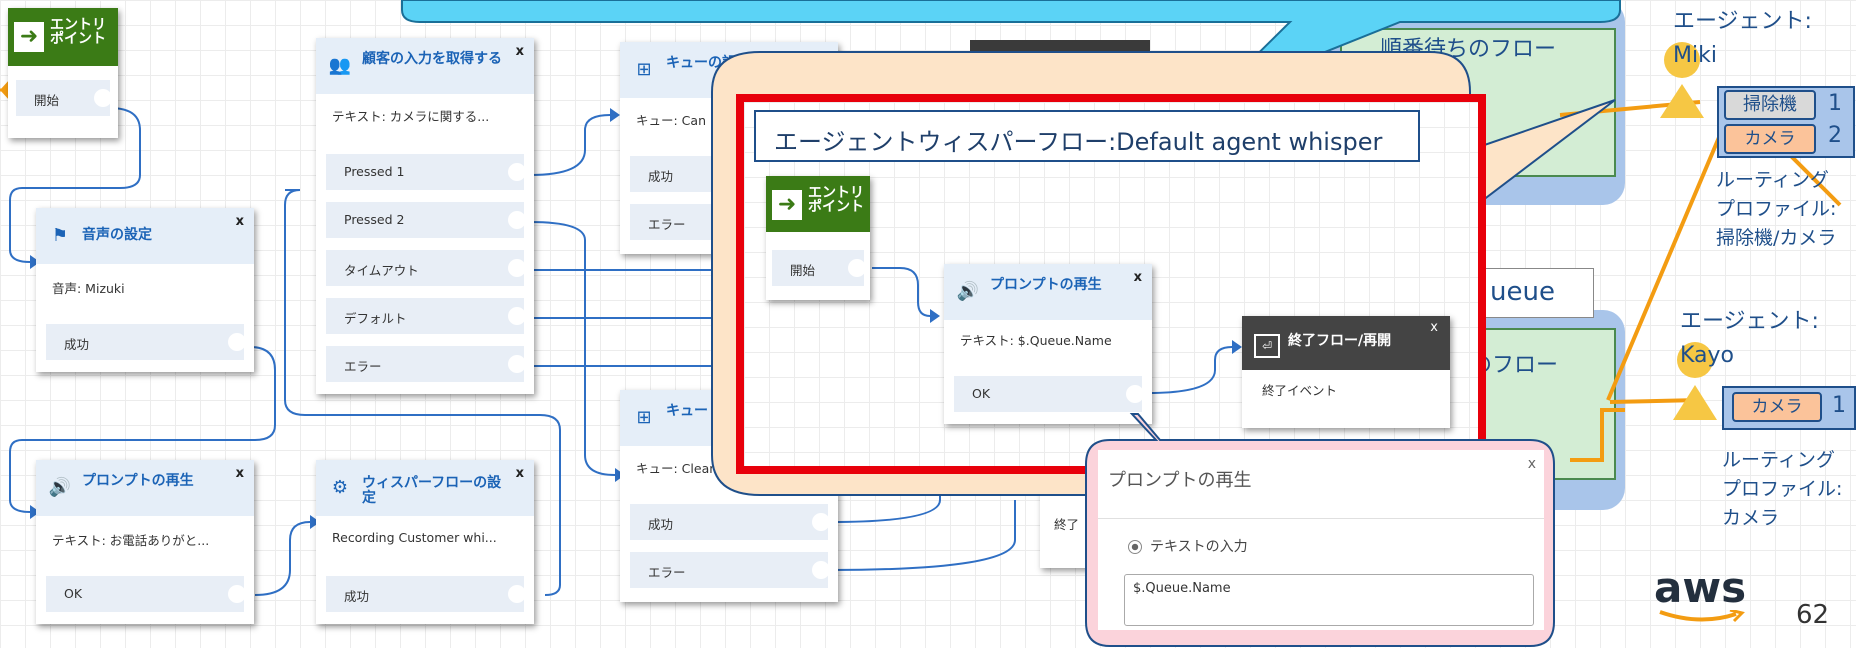 This screenshot has width=1856, height=648. What do you see at coordinates (1321, 540) in the screenshot?
I see `prompt-properties-panel: プロンプトの再生 x テキストの入力 $.Queue.Name` at bounding box center [1321, 540].